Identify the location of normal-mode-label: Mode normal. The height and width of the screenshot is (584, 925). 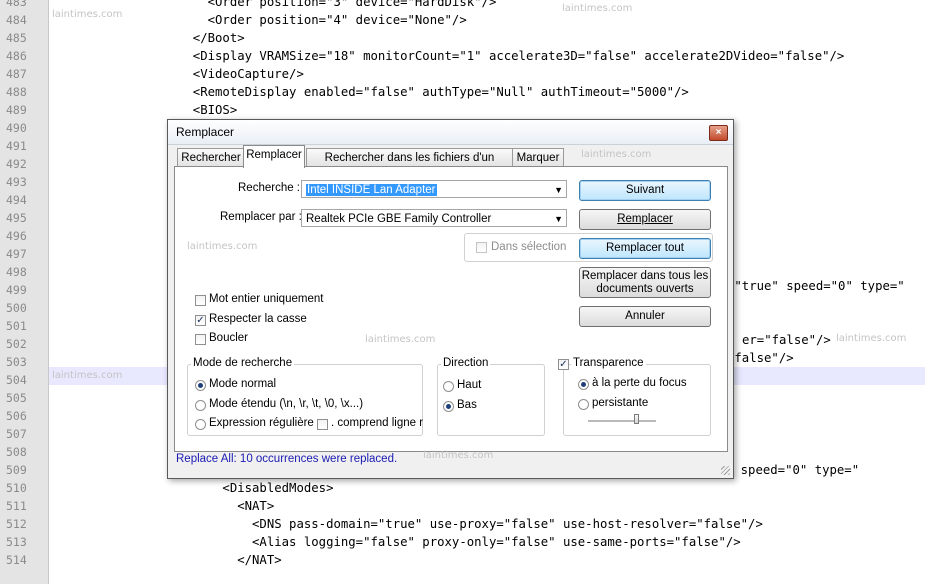
(243, 384).